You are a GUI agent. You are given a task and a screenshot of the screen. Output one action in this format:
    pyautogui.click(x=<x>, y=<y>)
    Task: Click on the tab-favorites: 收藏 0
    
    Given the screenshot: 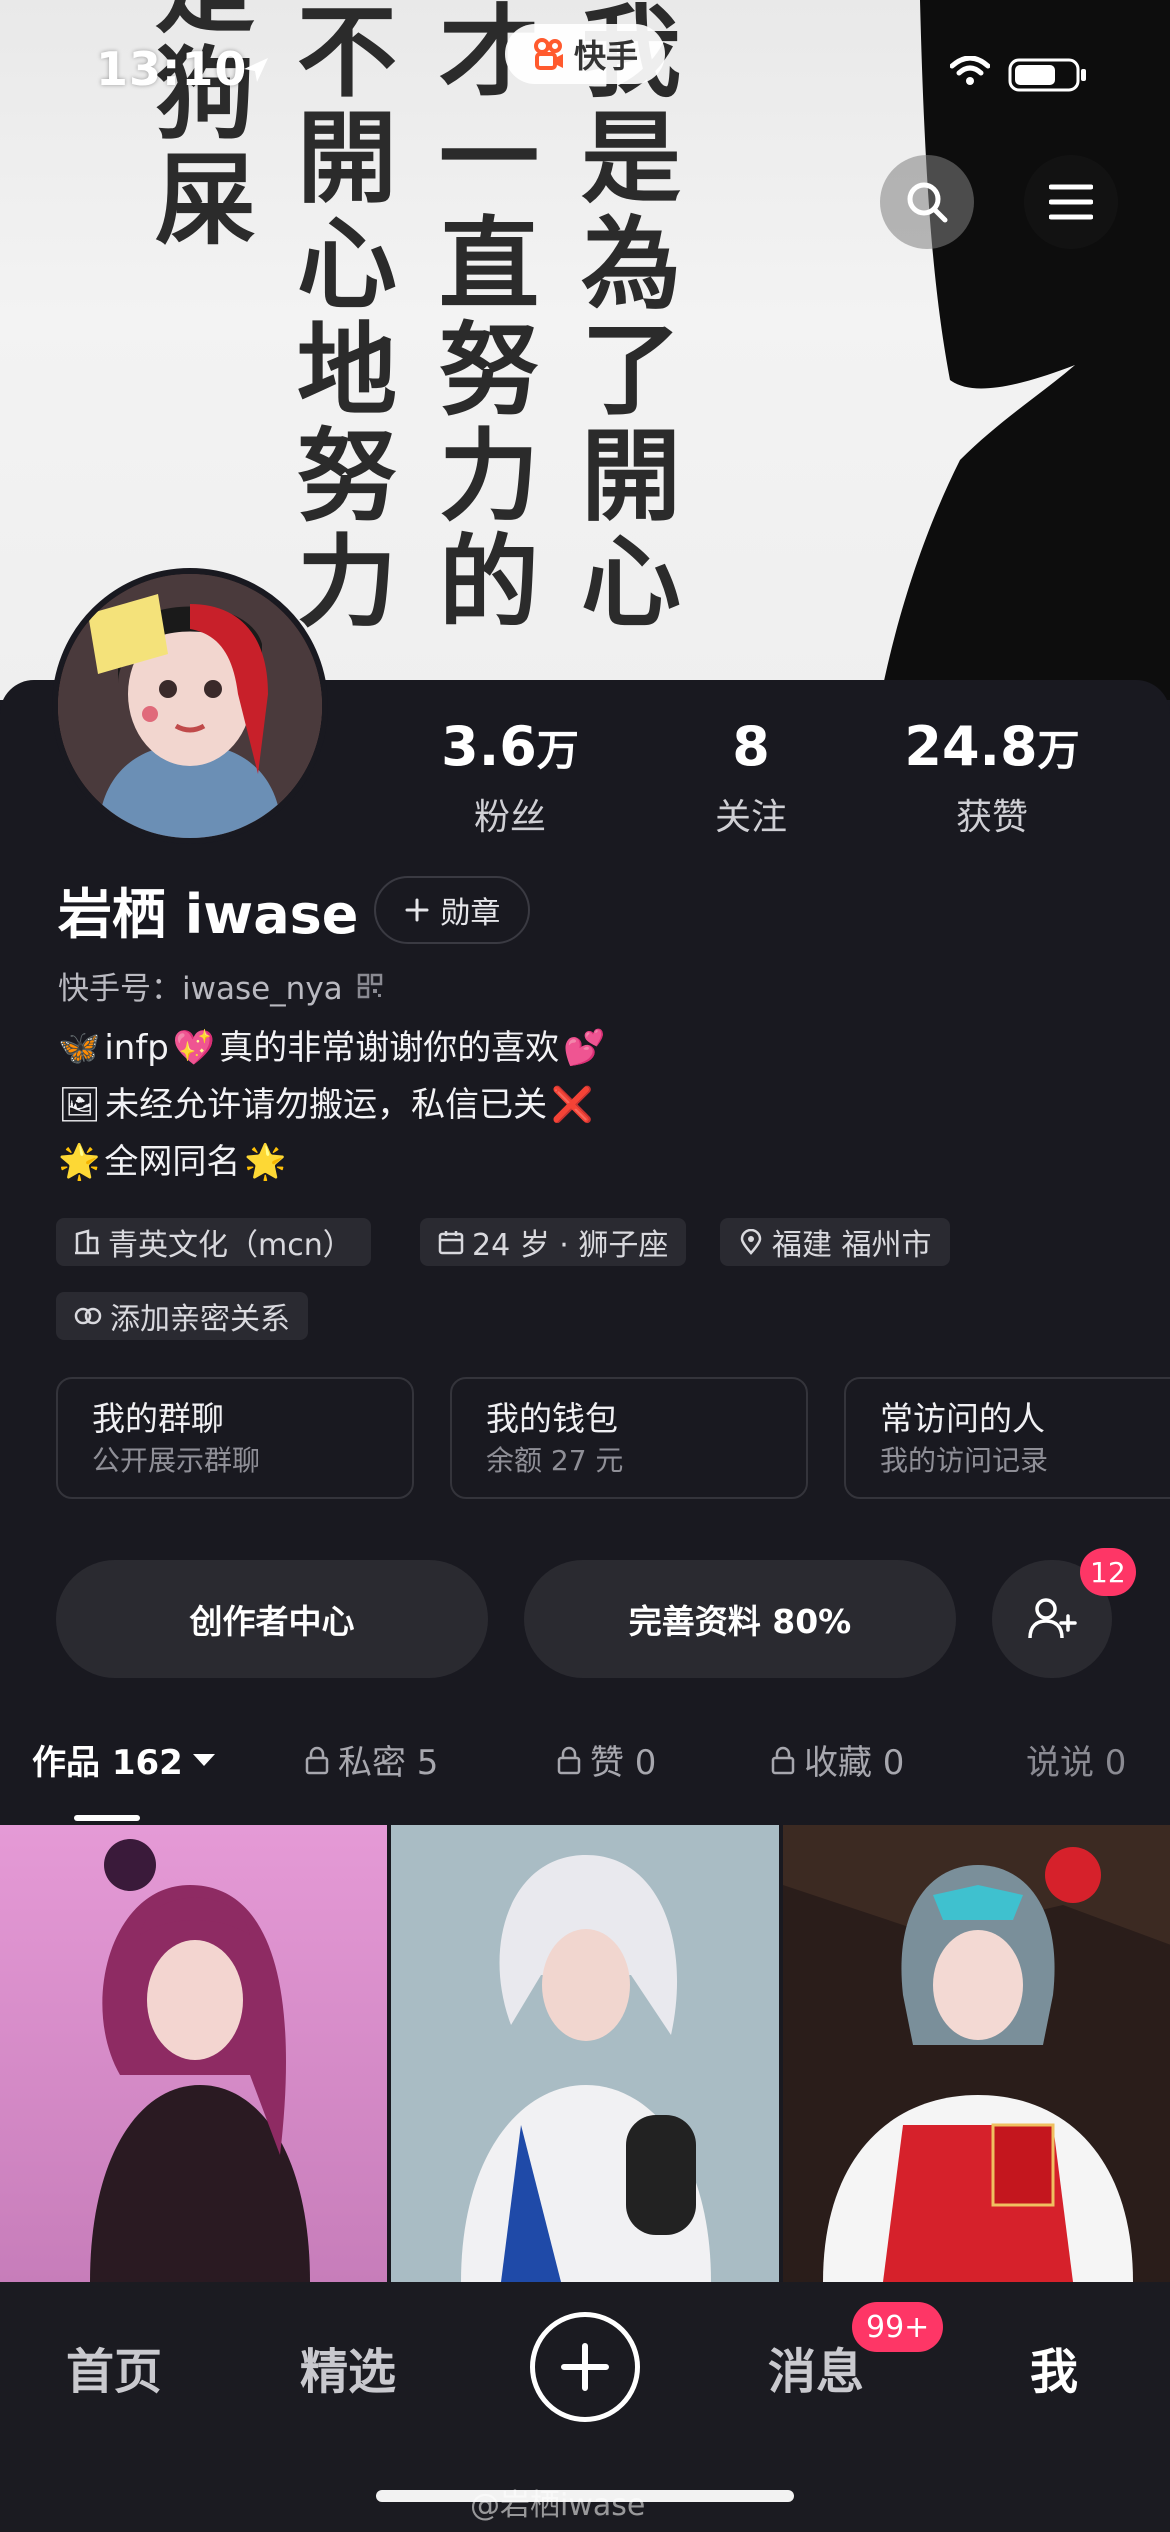 What is the action you would take?
    pyautogui.click(x=837, y=1759)
    